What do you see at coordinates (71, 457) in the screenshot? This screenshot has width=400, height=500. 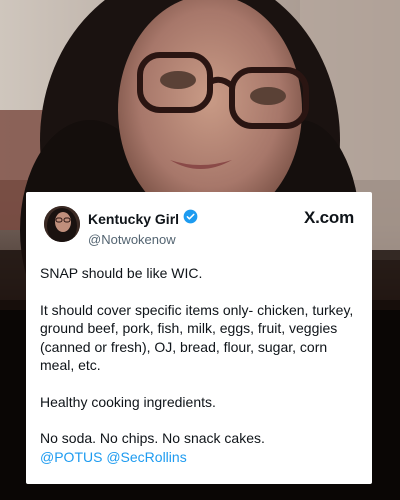 I see `mention-link: @POTUS` at bounding box center [71, 457].